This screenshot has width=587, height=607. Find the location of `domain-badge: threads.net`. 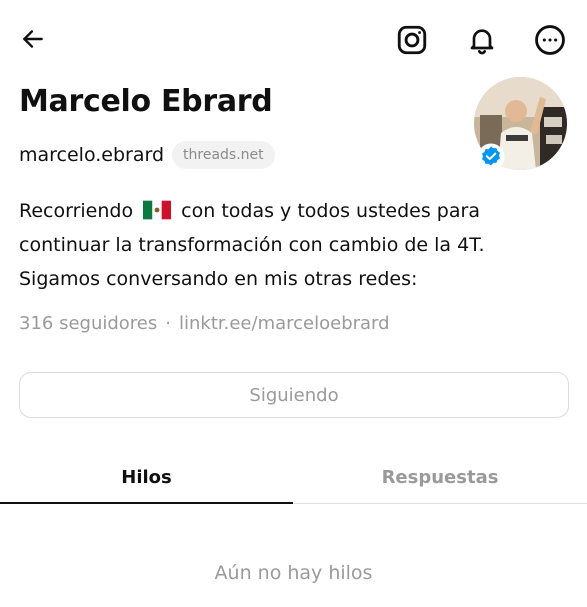

domain-badge: threads.net is located at coordinates (223, 155).